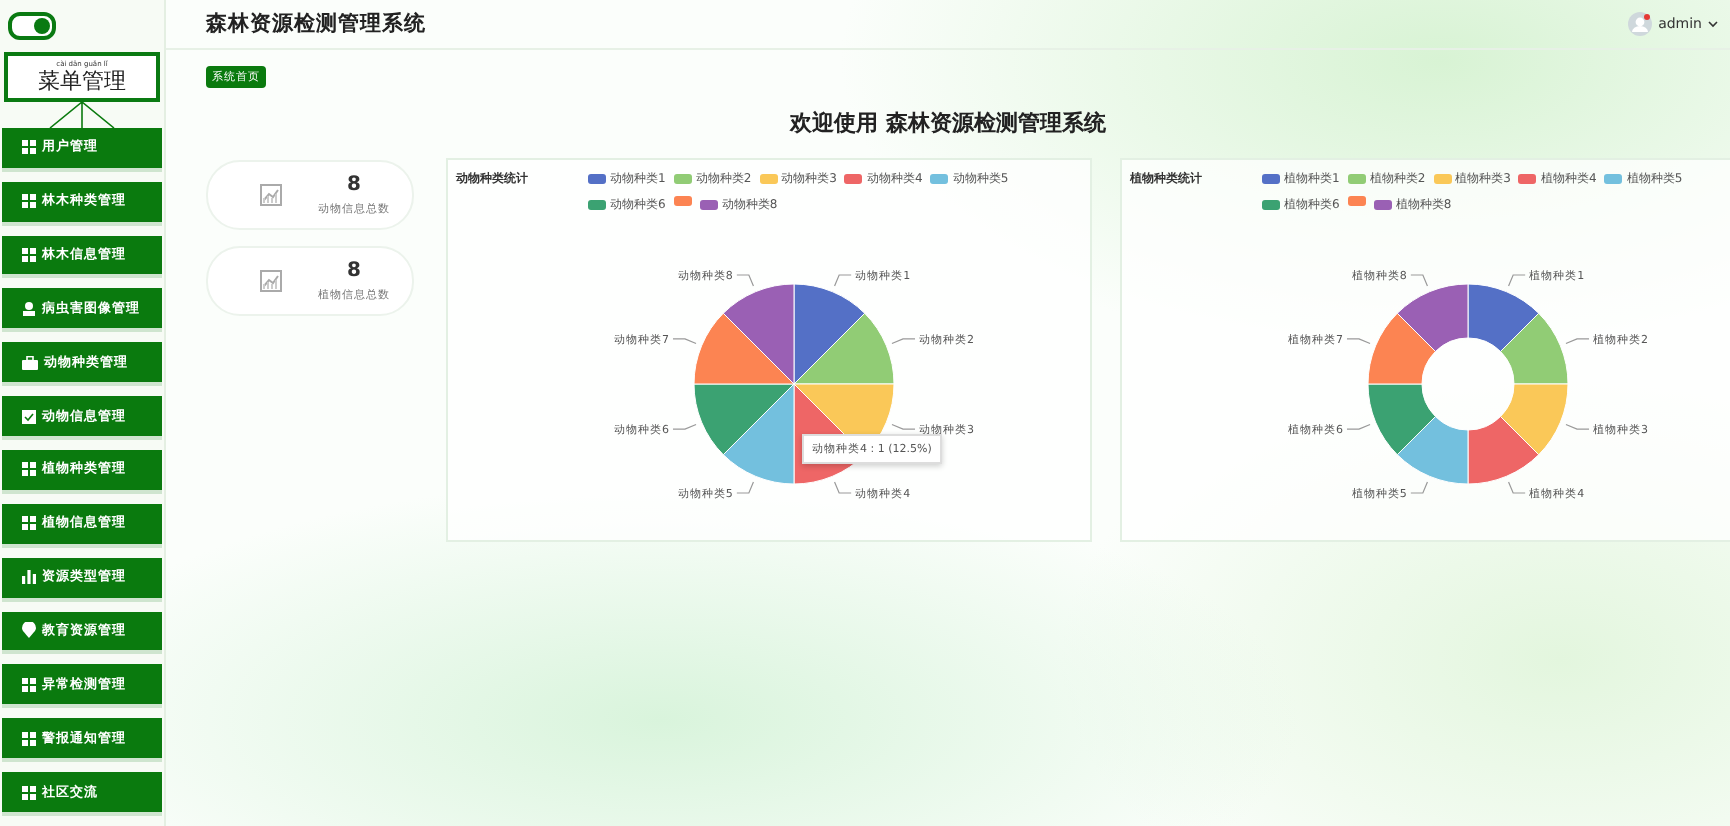 The image size is (1730, 826). I want to click on welcome-heading: 欢迎使用 森林资源检测管理系统, so click(947, 123).